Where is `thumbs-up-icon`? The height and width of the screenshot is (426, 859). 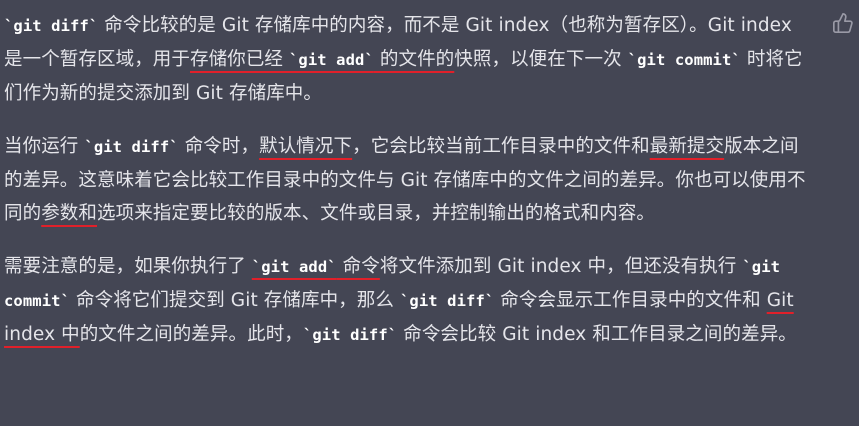 thumbs-up-icon is located at coordinates (843, 23).